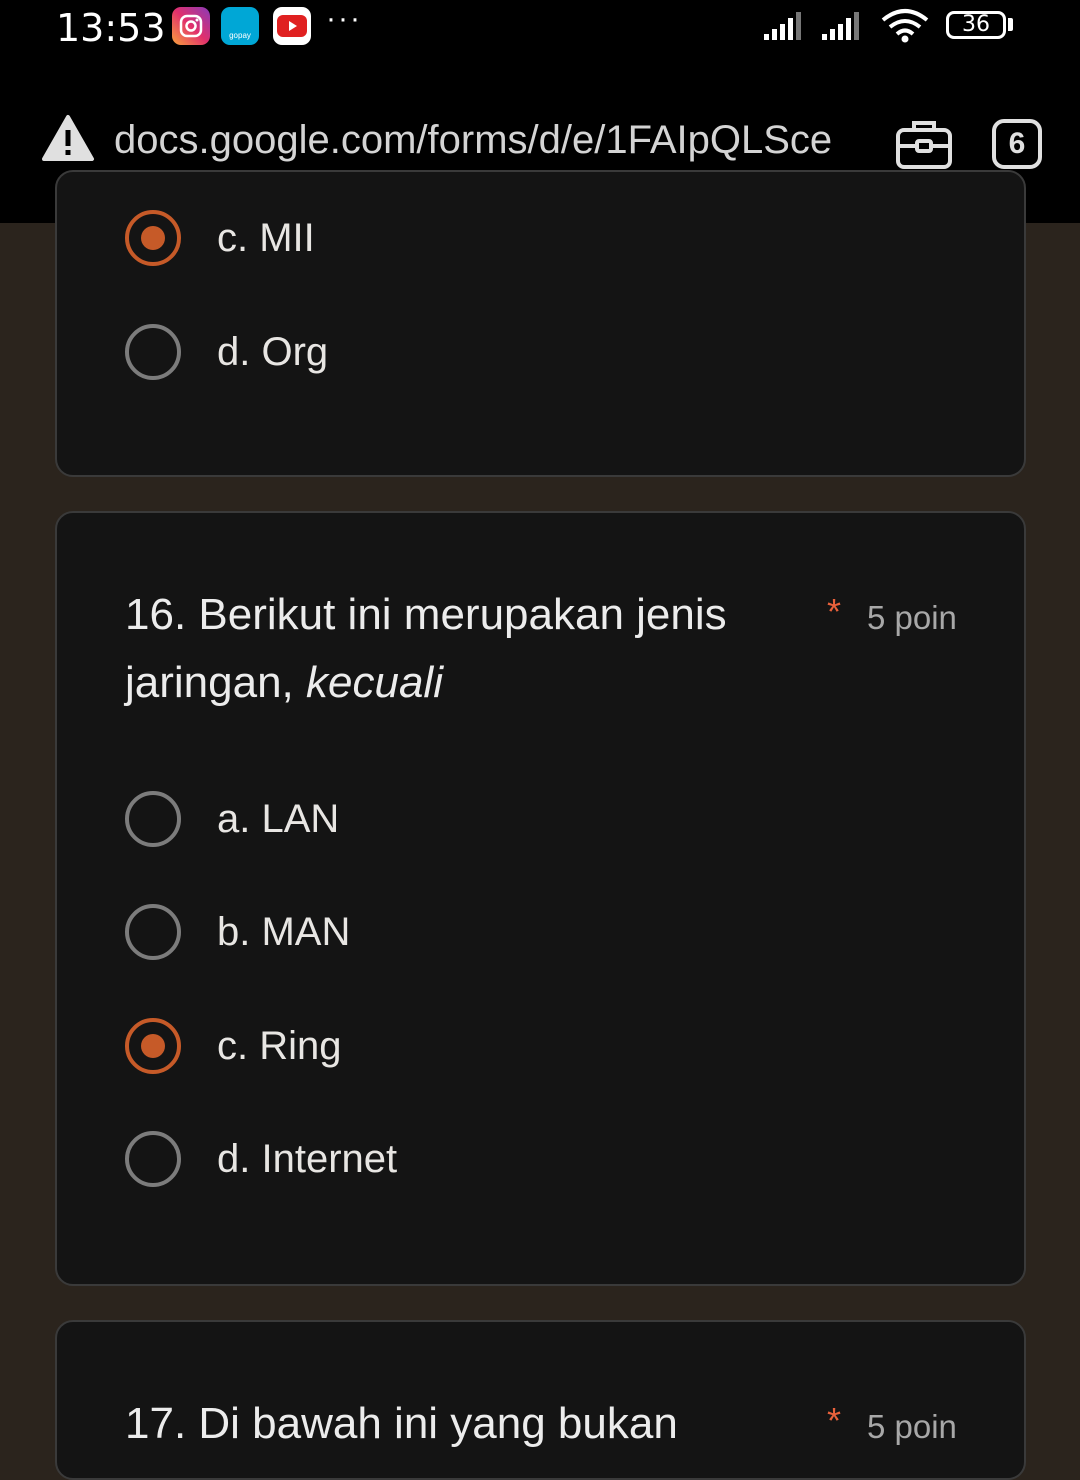 This screenshot has width=1080, height=1480. I want to click on question-title: 17. Di bawah ini yang bukan, so click(401, 1423).